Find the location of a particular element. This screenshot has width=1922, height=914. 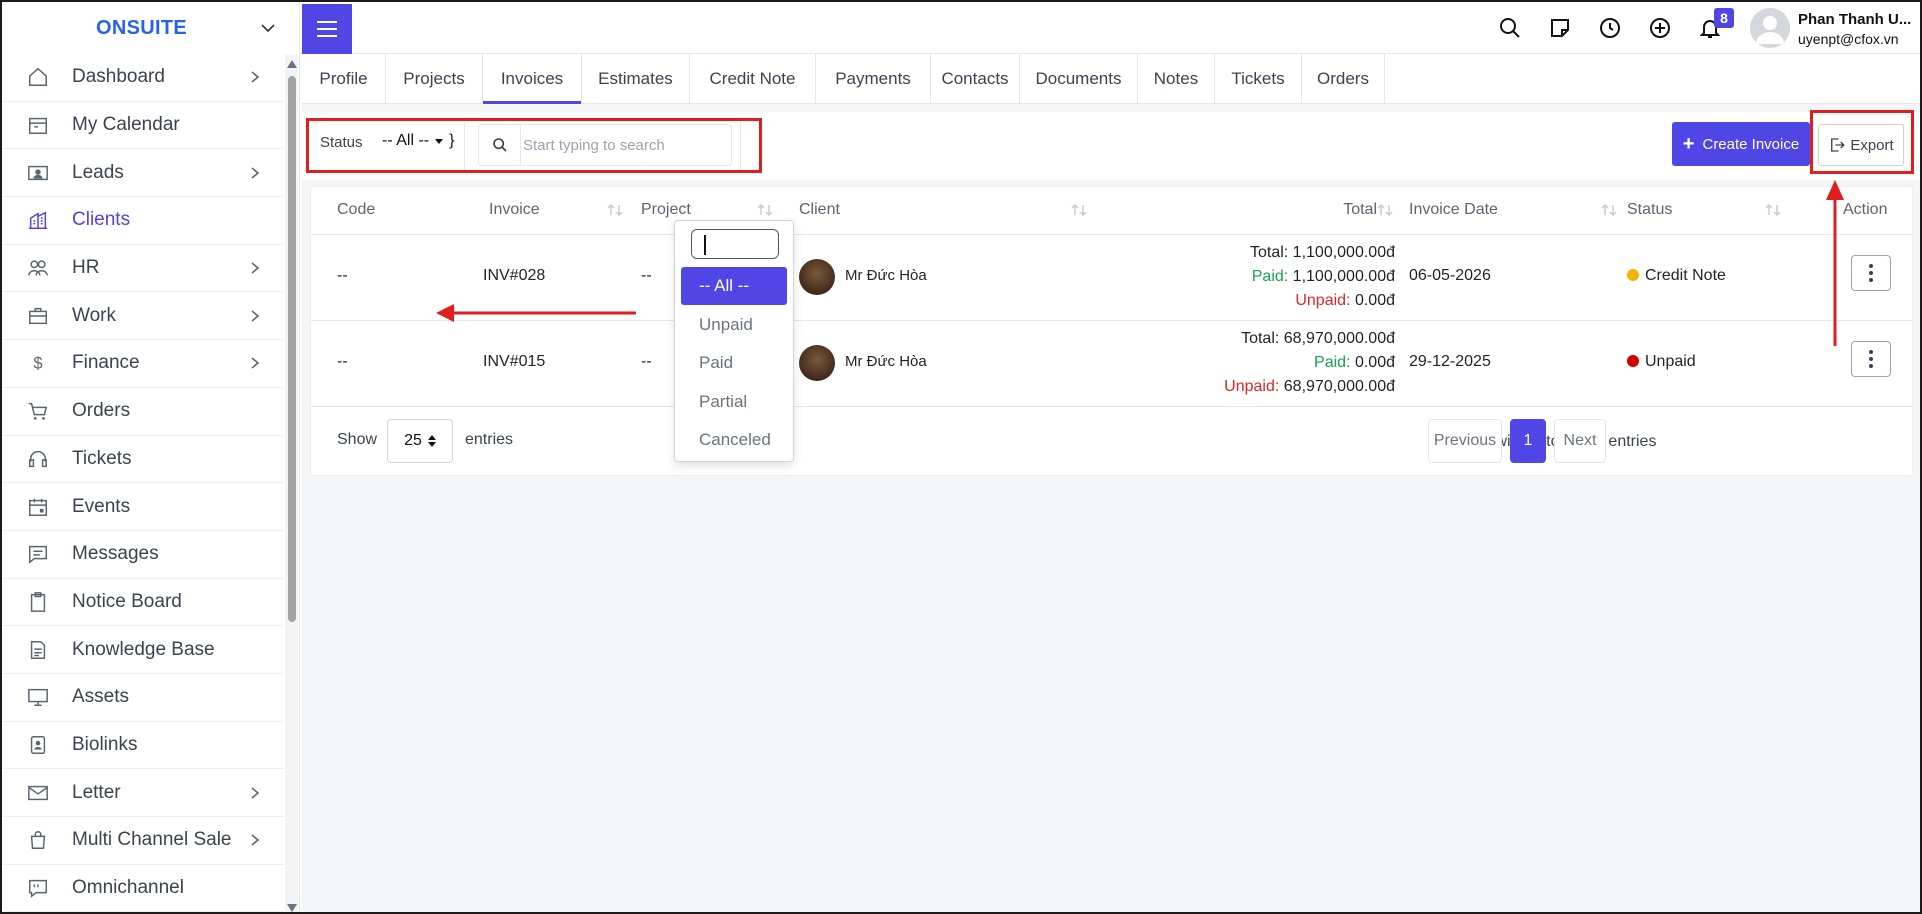

page-1-button: 1 is located at coordinates (1528, 441).